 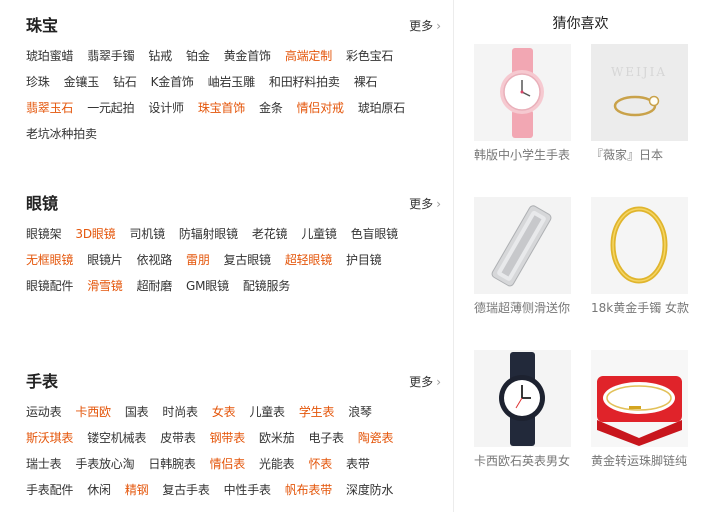 What do you see at coordinates (137, 412) in the screenshot?
I see `category-link: 国表` at bounding box center [137, 412].